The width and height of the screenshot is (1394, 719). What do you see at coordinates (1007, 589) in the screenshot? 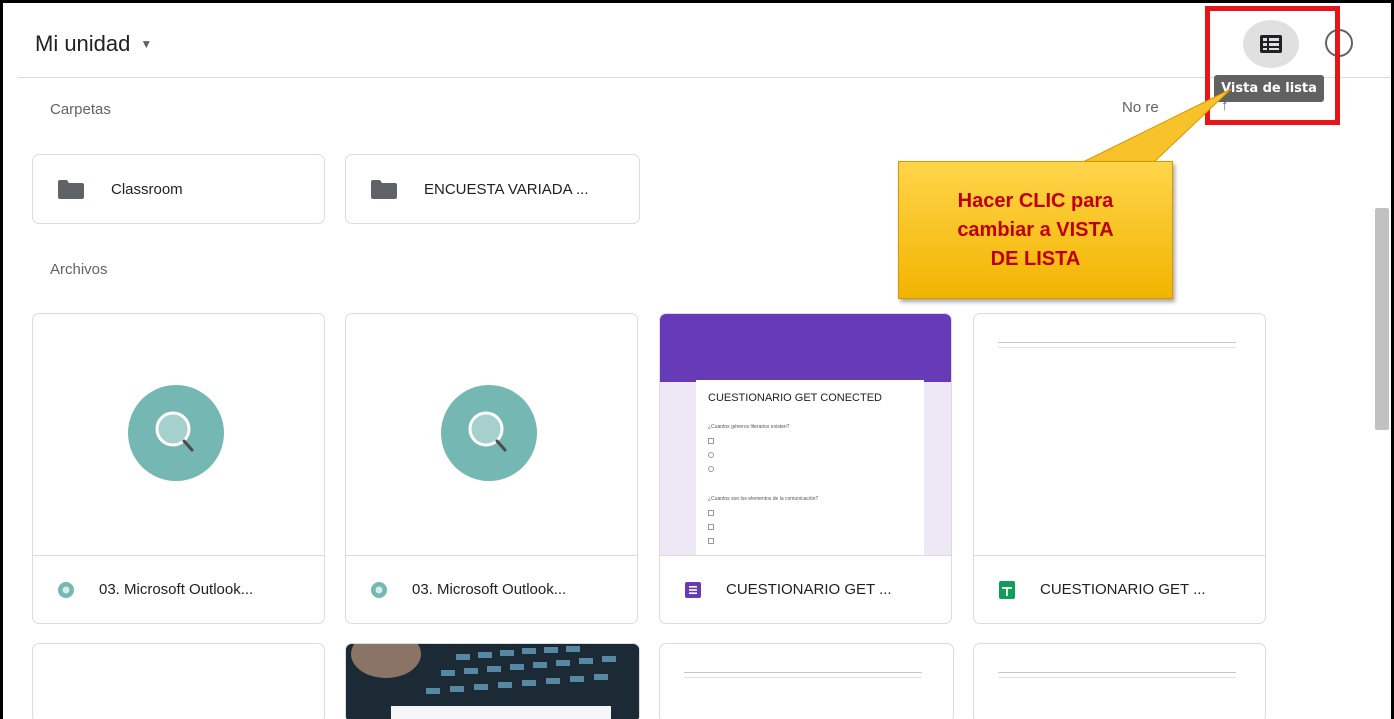
I see `sheets-icon` at bounding box center [1007, 589].